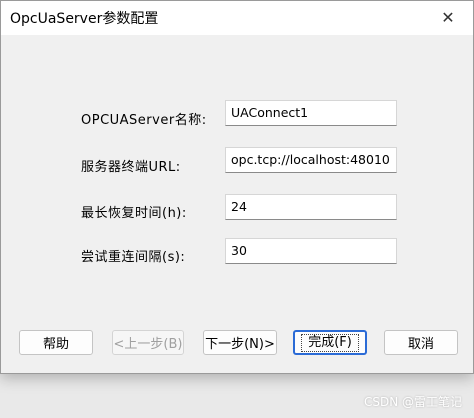  Describe the element at coordinates (311, 207) in the screenshot. I see `max-recovery-time-input: 24` at that location.